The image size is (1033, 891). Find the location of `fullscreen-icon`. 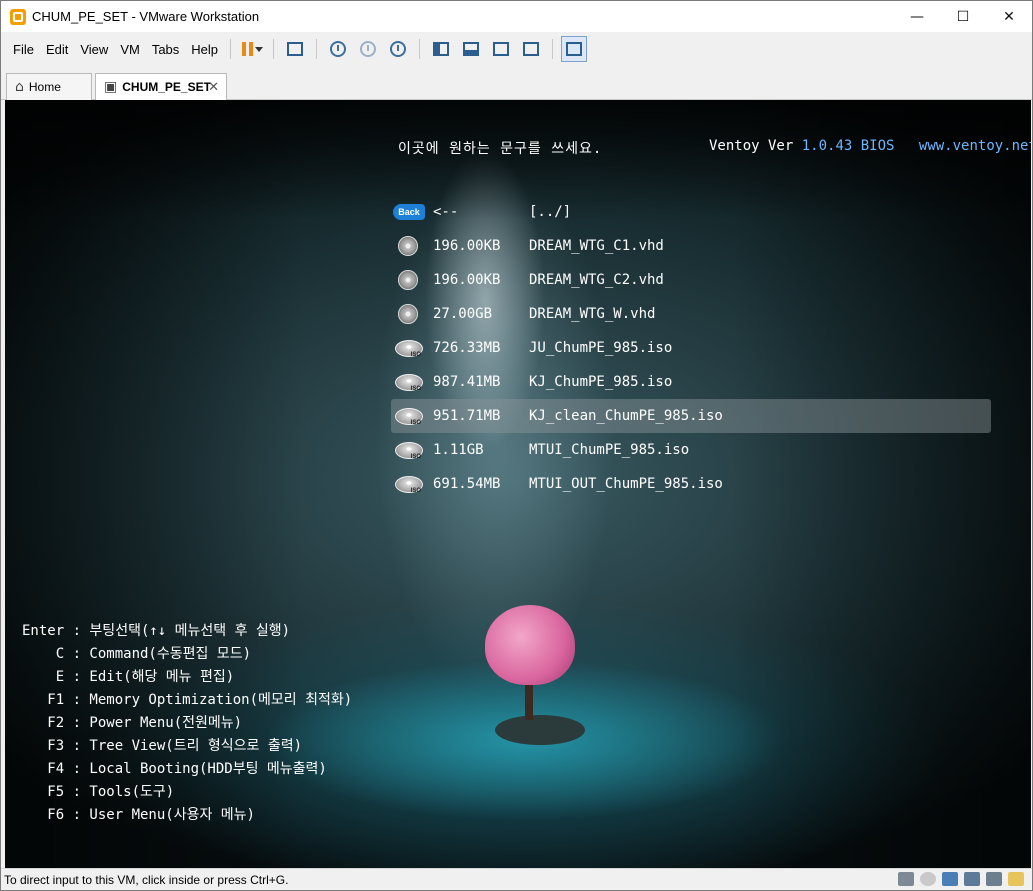

fullscreen-icon is located at coordinates (501, 49).